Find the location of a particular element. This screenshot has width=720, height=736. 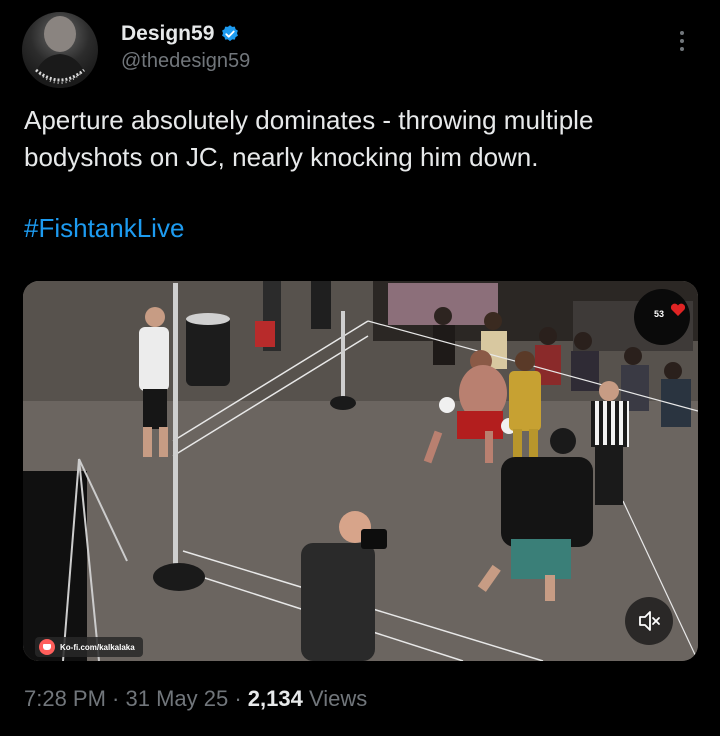

live-badge: 53 is located at coordinates (662, 317).